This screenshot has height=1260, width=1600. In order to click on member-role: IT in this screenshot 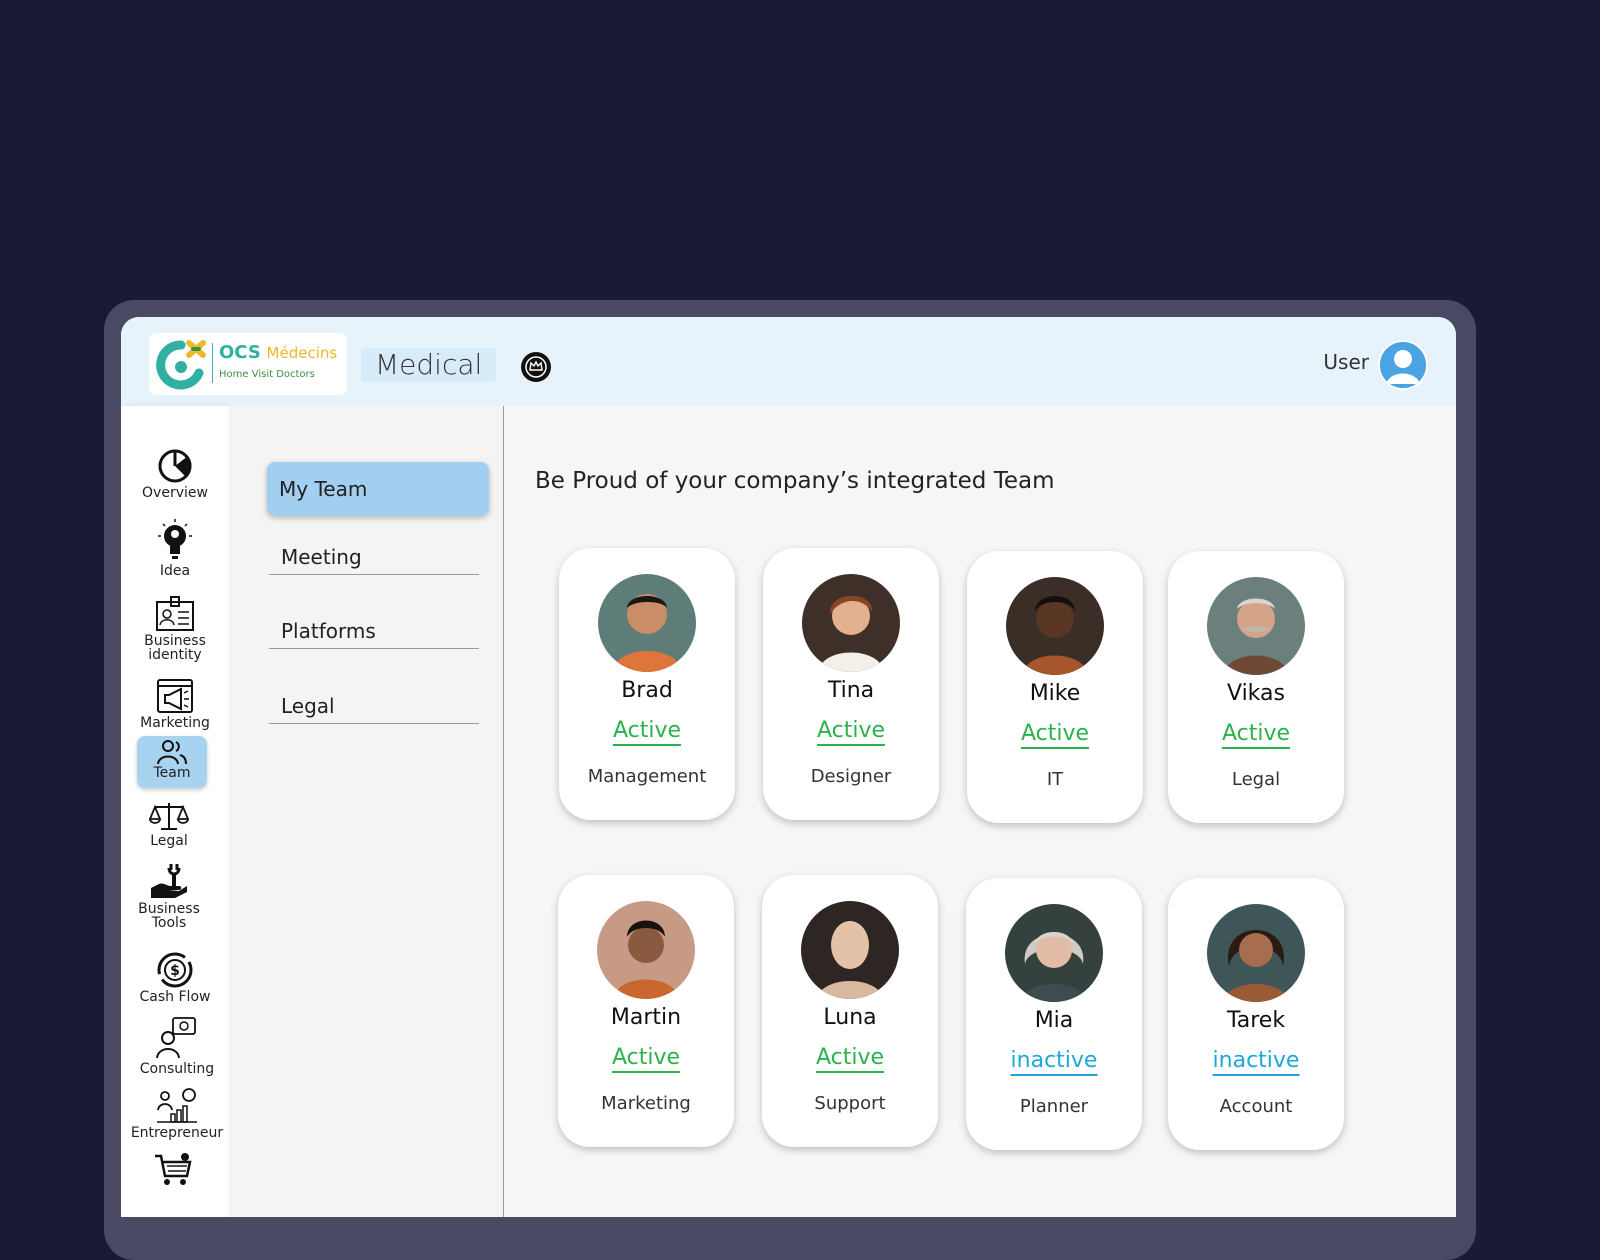, I will do `click(1055, 779)`.